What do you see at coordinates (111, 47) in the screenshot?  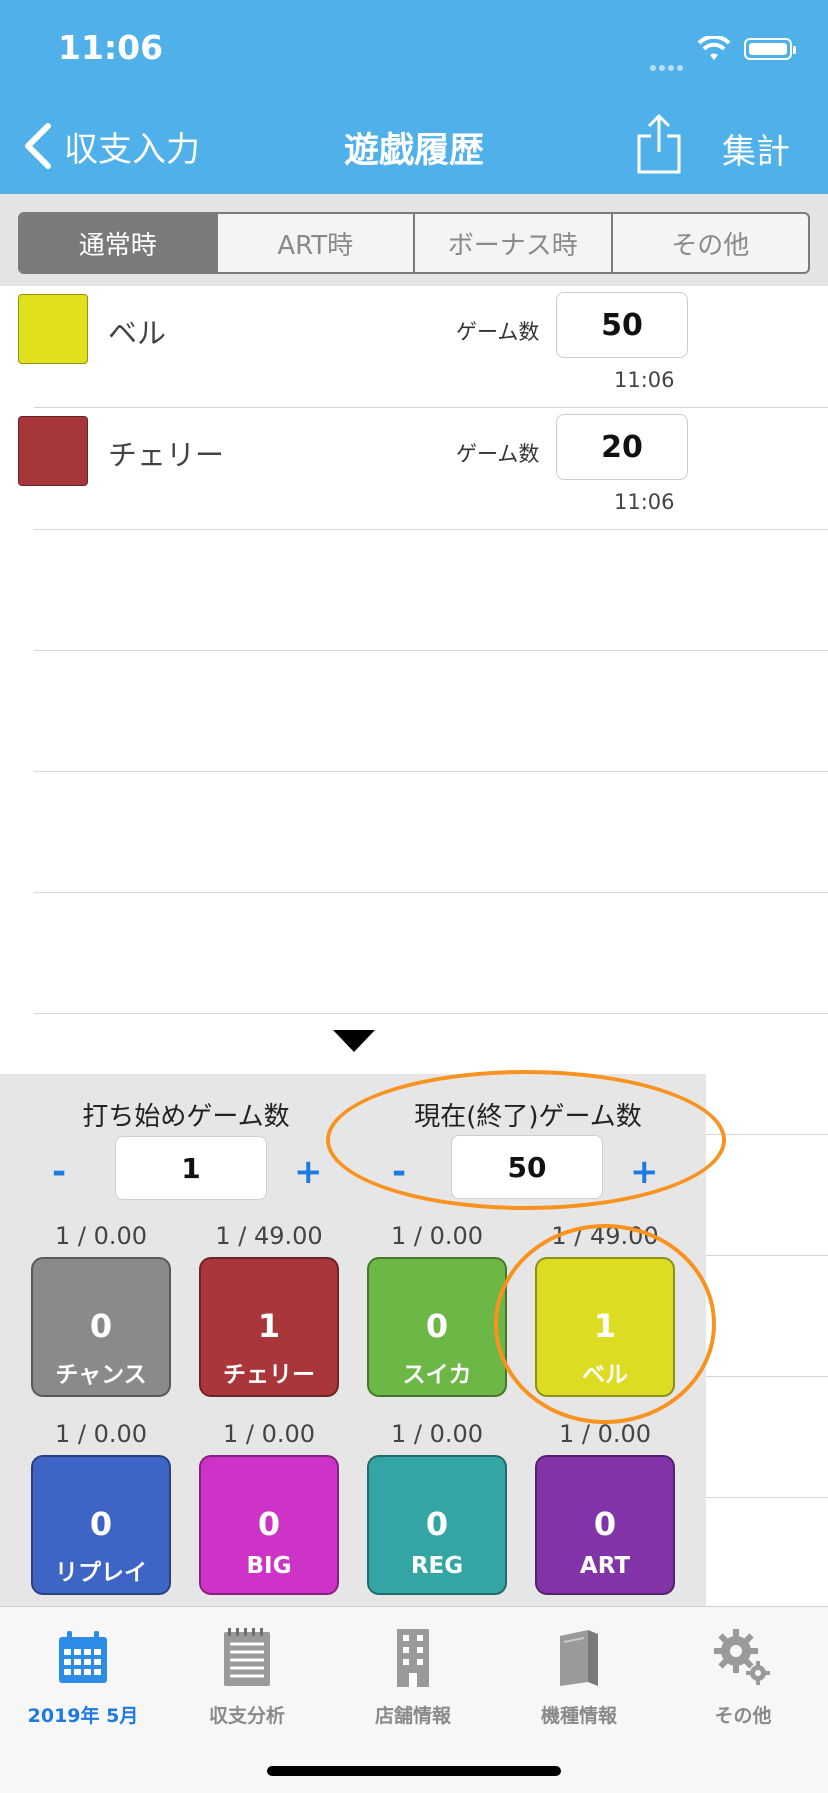 I see `status-time: 11:06` at bounding box center [111, 47].